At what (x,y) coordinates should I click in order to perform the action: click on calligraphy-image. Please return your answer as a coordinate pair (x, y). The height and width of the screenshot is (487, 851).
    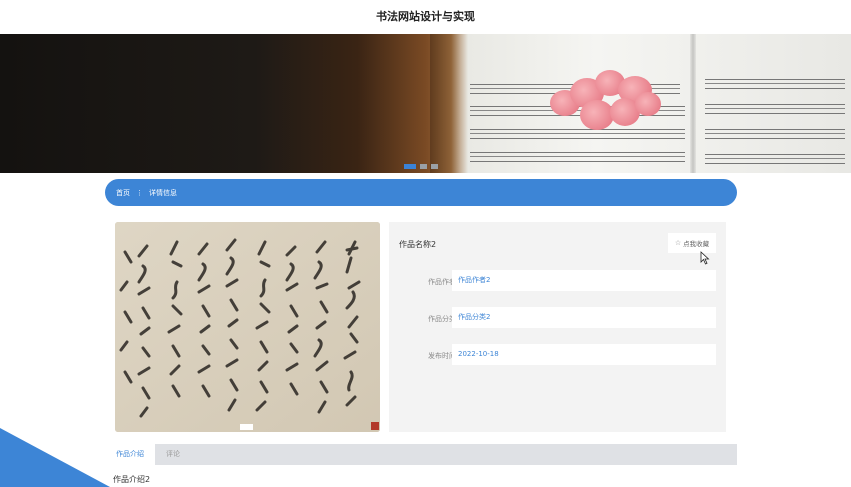
    Looking at the image, I should click on (247, 327).